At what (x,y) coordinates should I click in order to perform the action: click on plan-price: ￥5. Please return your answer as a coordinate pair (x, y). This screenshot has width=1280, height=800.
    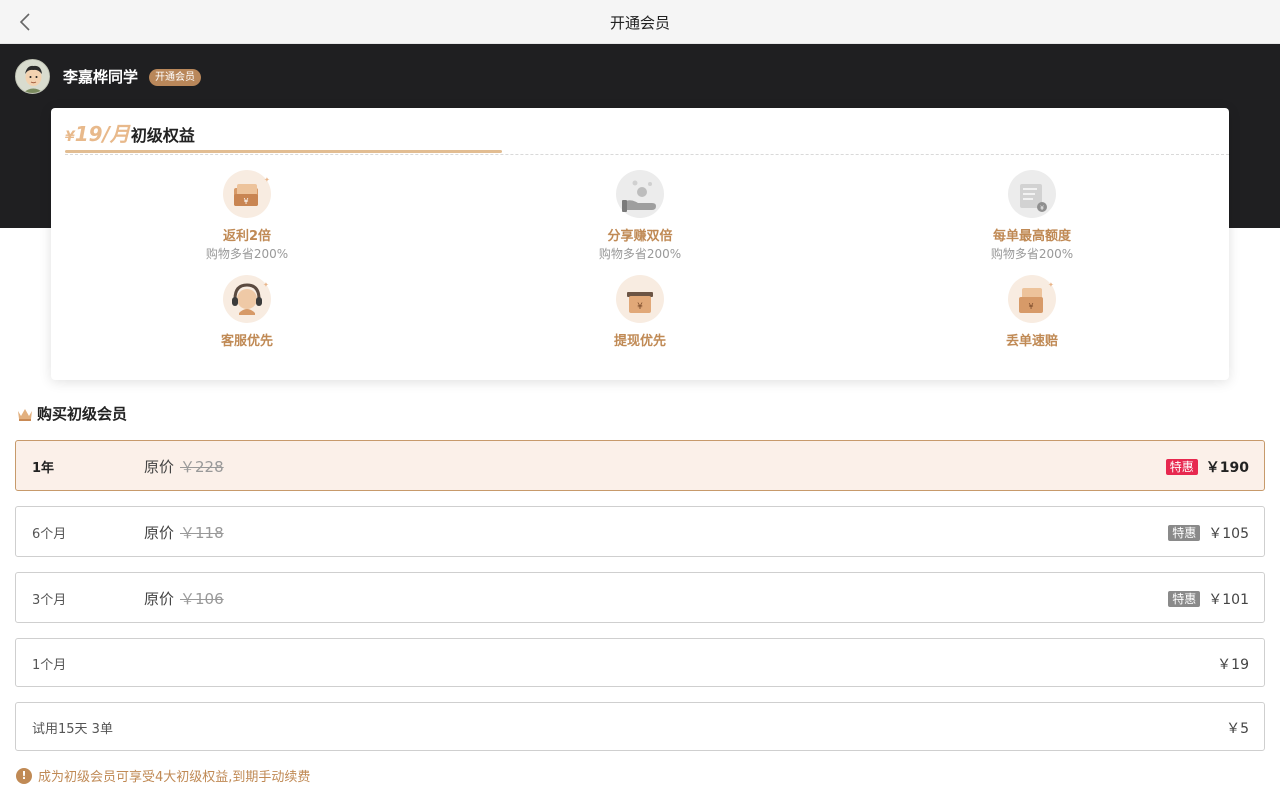
    Looking at the image, I should click on (1237, 729).